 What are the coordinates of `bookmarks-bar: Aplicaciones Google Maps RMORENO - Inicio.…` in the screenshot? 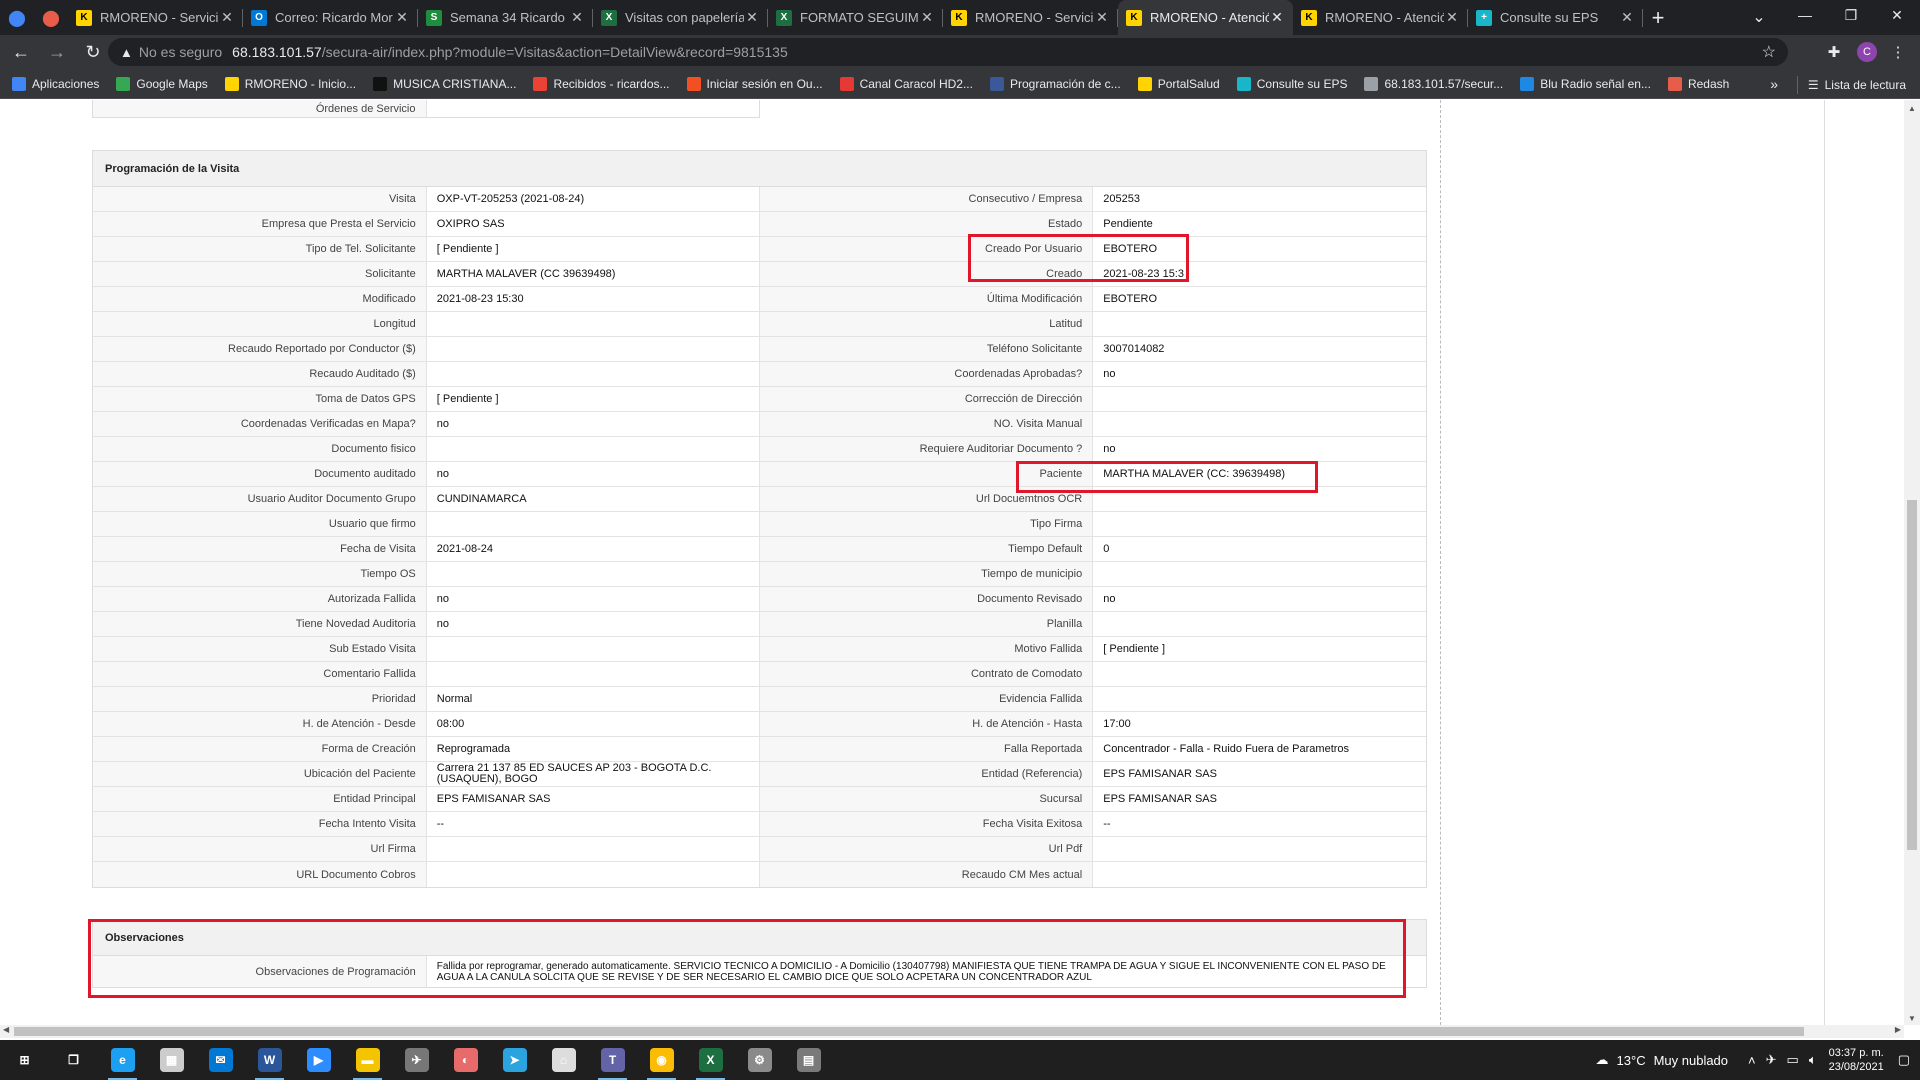 It's located at (960, 84).